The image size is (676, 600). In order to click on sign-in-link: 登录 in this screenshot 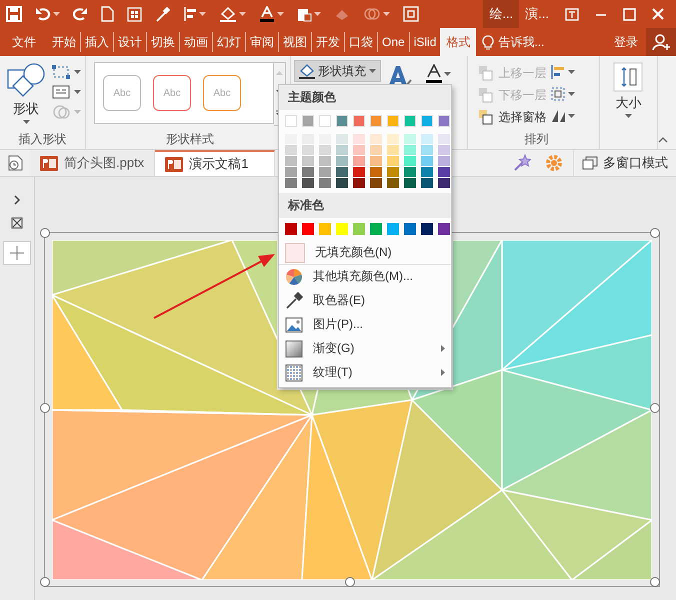, I will do `click(626, 42)`.